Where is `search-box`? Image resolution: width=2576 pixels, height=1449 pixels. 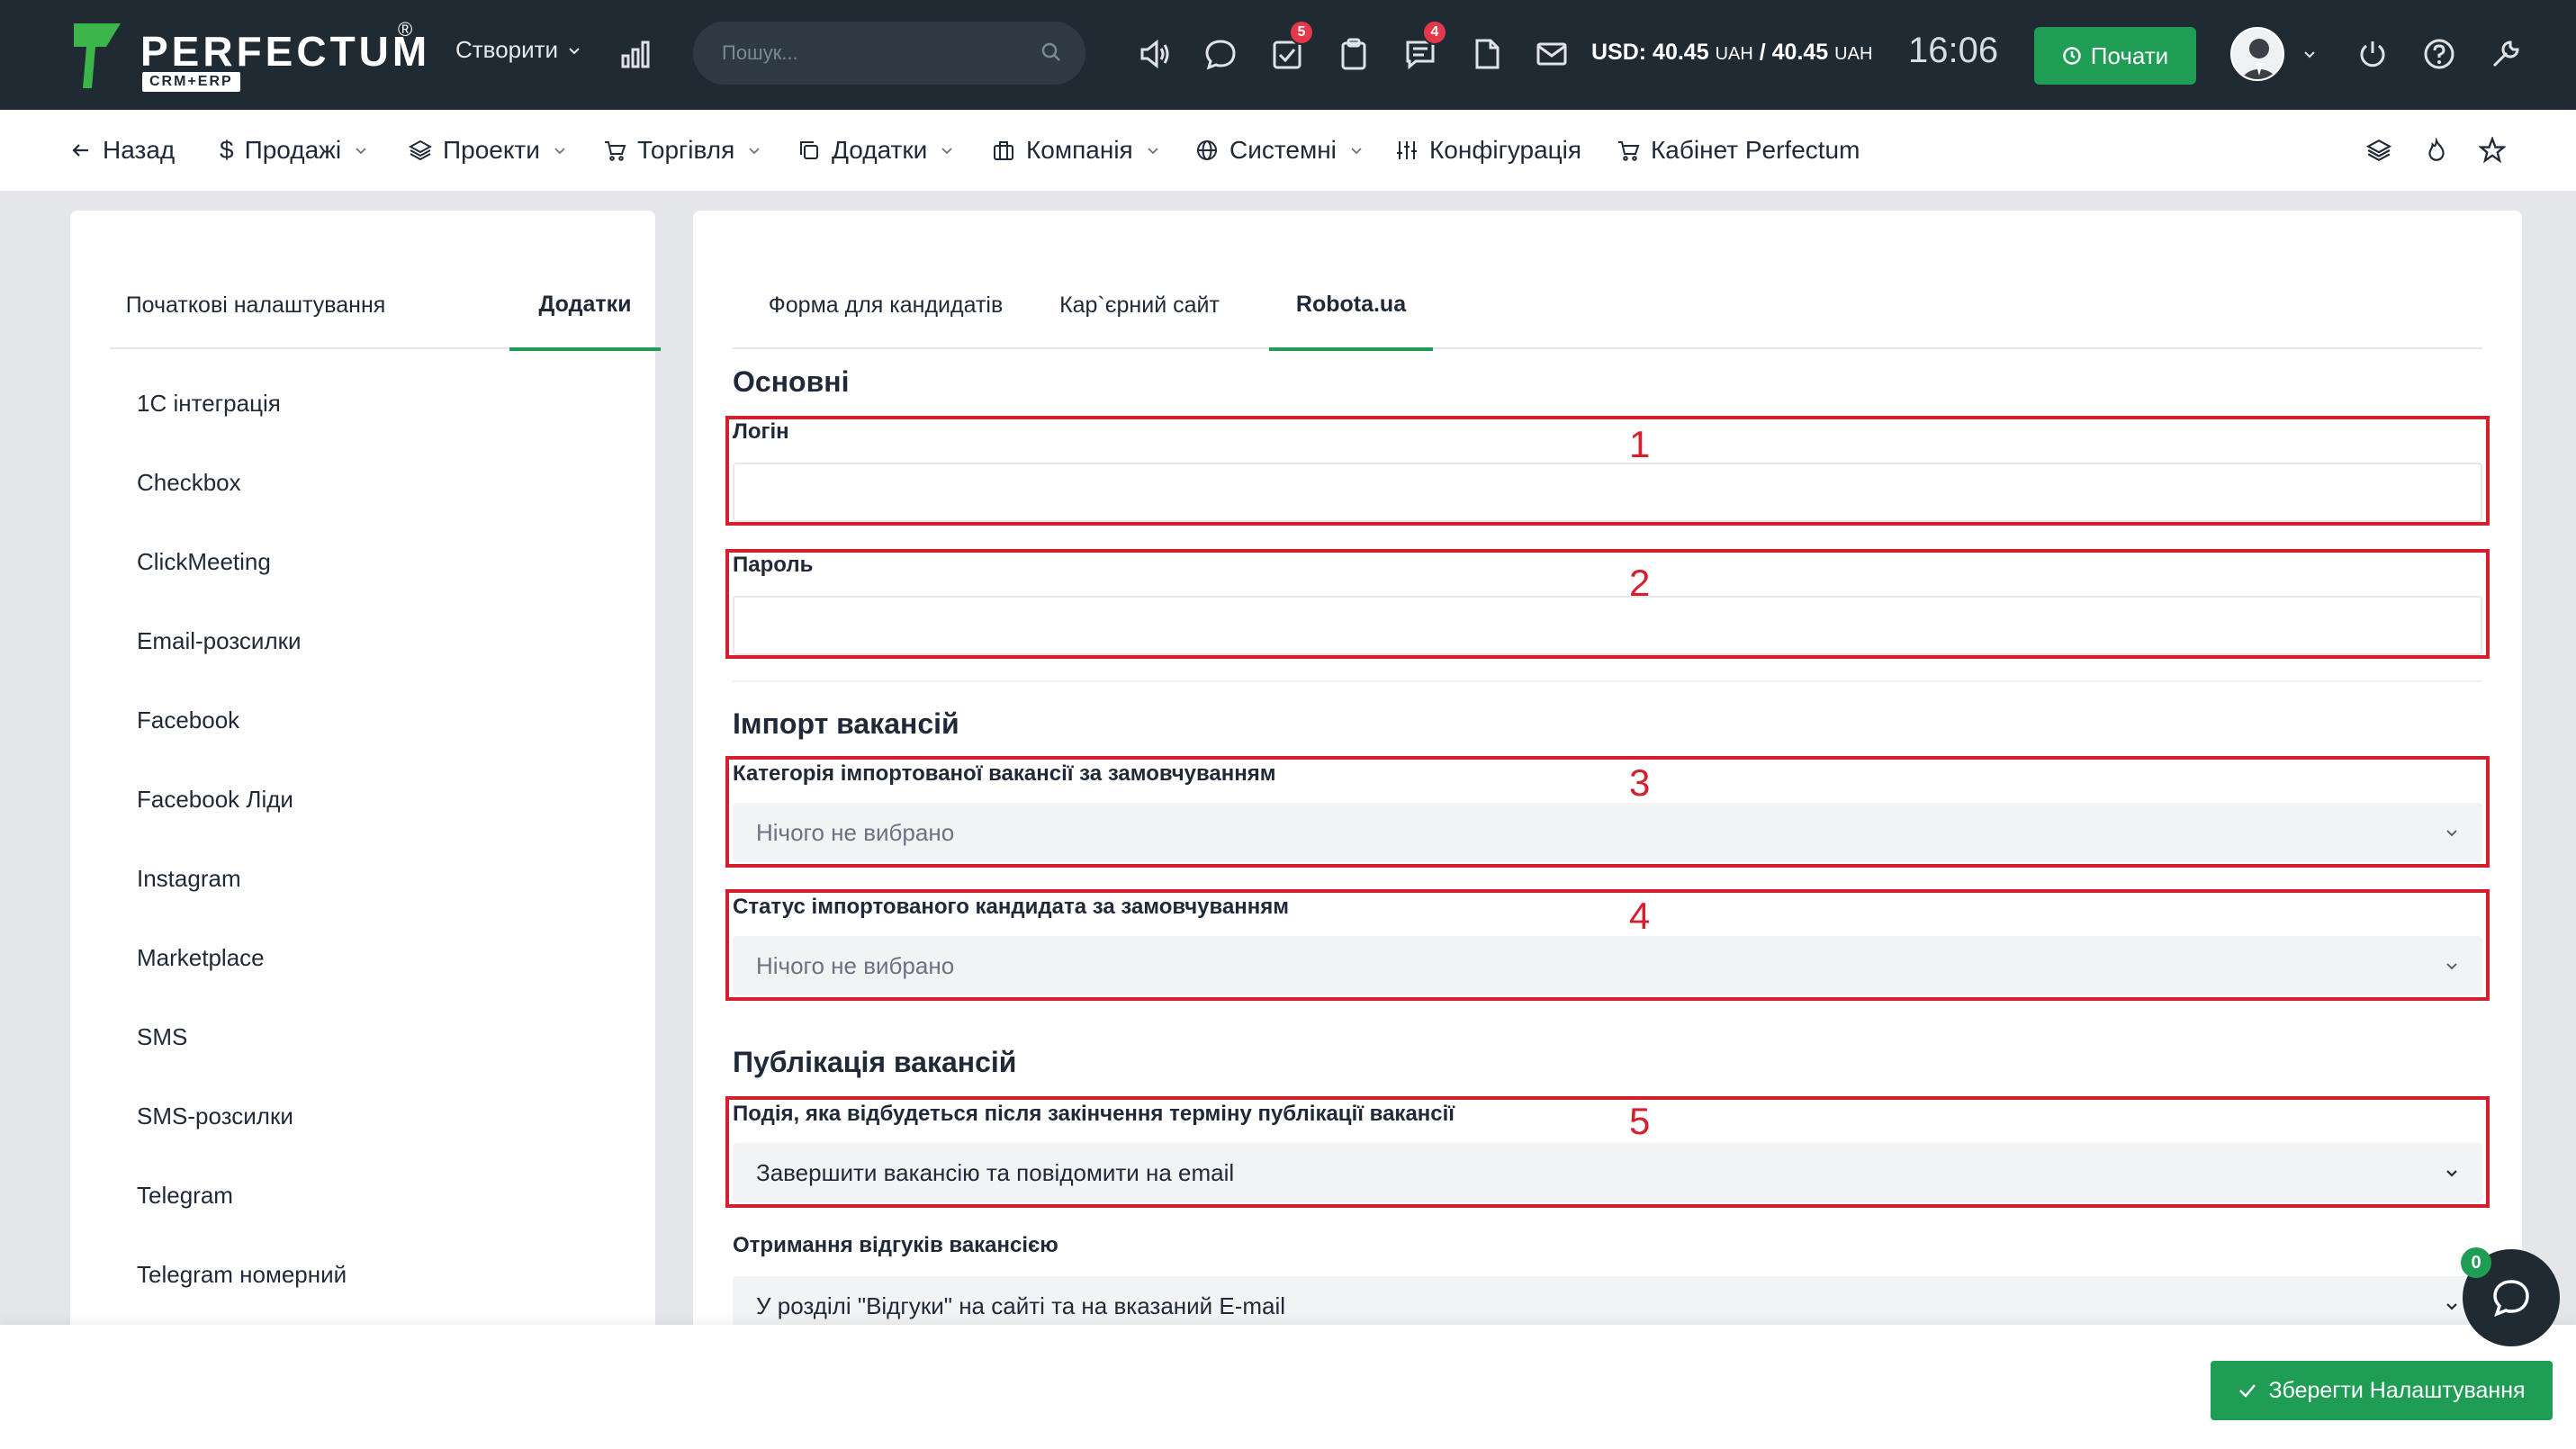 search-box is located at coordinates (889, 54).